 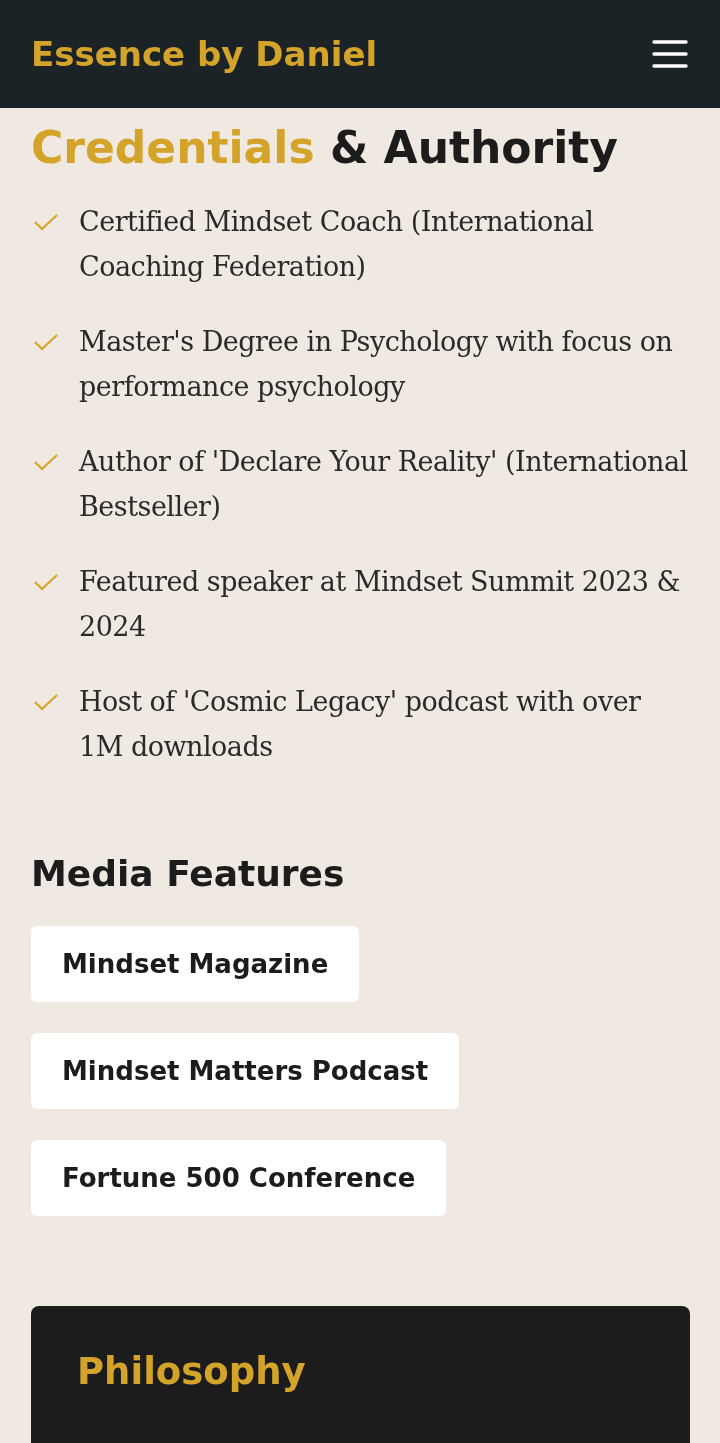 What do you see at coordinates (384, 484) in the screenshot?
I see `credential-text: Author of 'Declare Your Reality' (International Bestseller)` at bounding box center [384, 484].